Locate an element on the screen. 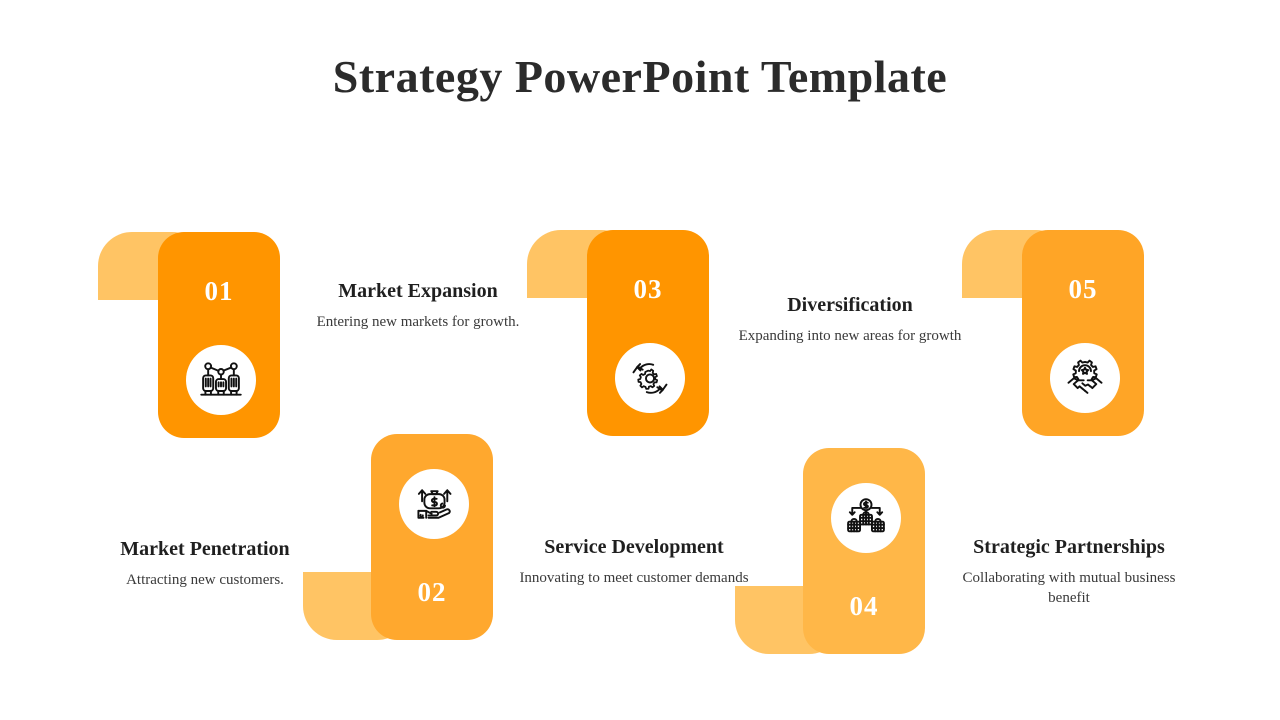 This screenshot has height=720, width=1280. step-04-description: Expanding into new areas for growth is located at coordinates (850, 336).